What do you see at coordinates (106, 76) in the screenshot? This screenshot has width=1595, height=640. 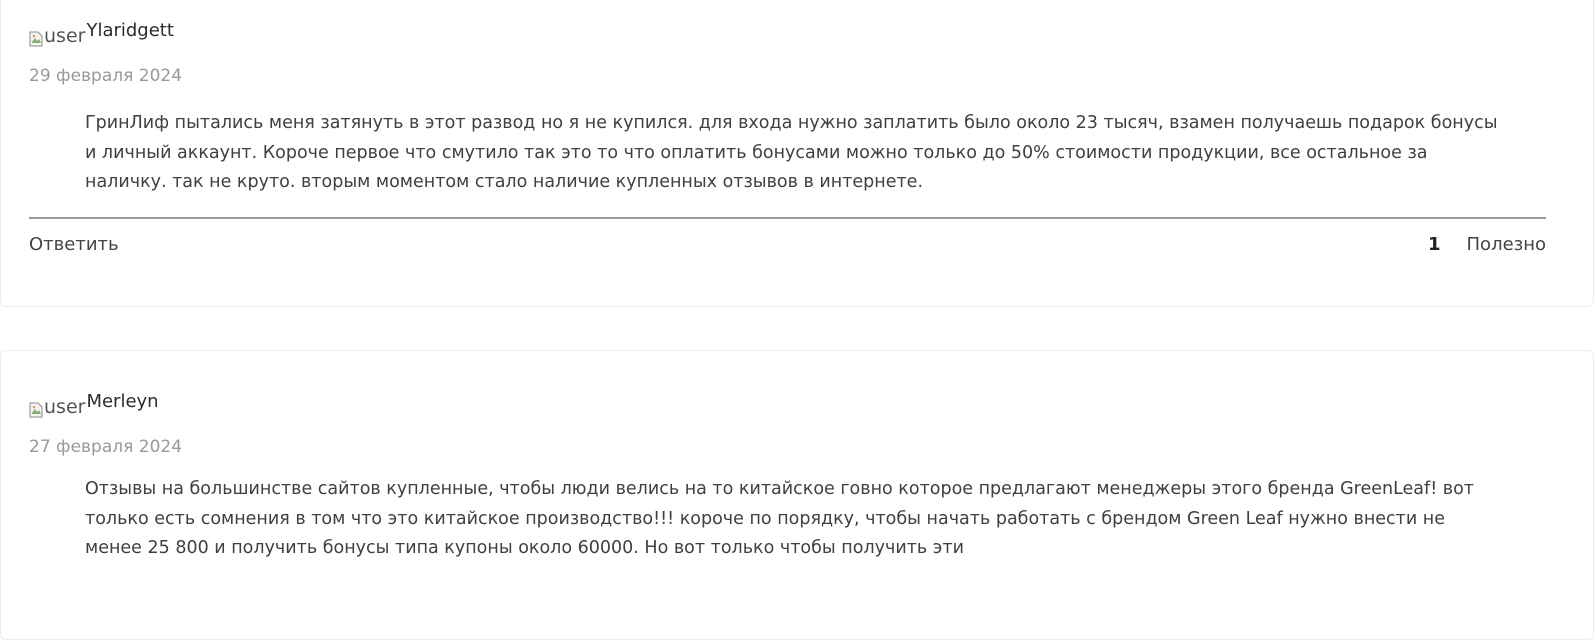 I see `review-date: 29 февраля 2024` at bounding box center [106, 76].